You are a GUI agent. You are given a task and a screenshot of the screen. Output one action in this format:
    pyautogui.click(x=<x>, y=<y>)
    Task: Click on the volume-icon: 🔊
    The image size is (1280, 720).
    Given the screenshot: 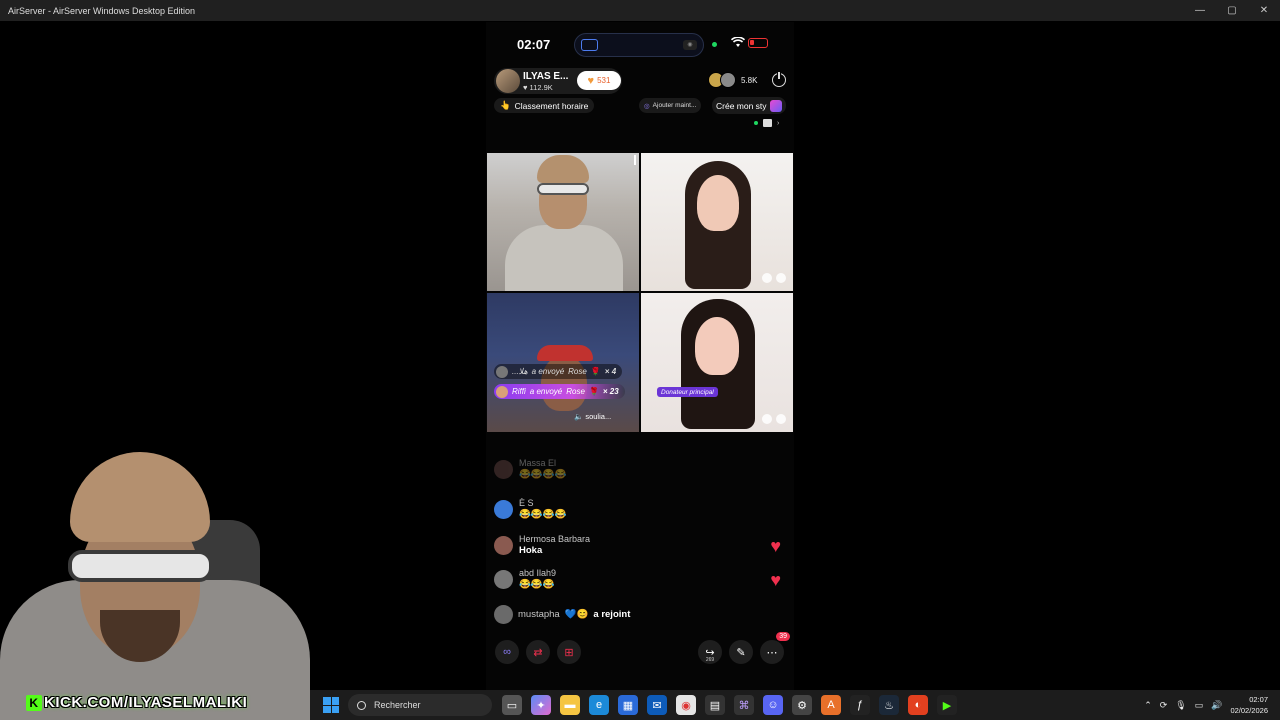 What is the action you would take?
    pyautogui.click(x=1216, y=705)
    